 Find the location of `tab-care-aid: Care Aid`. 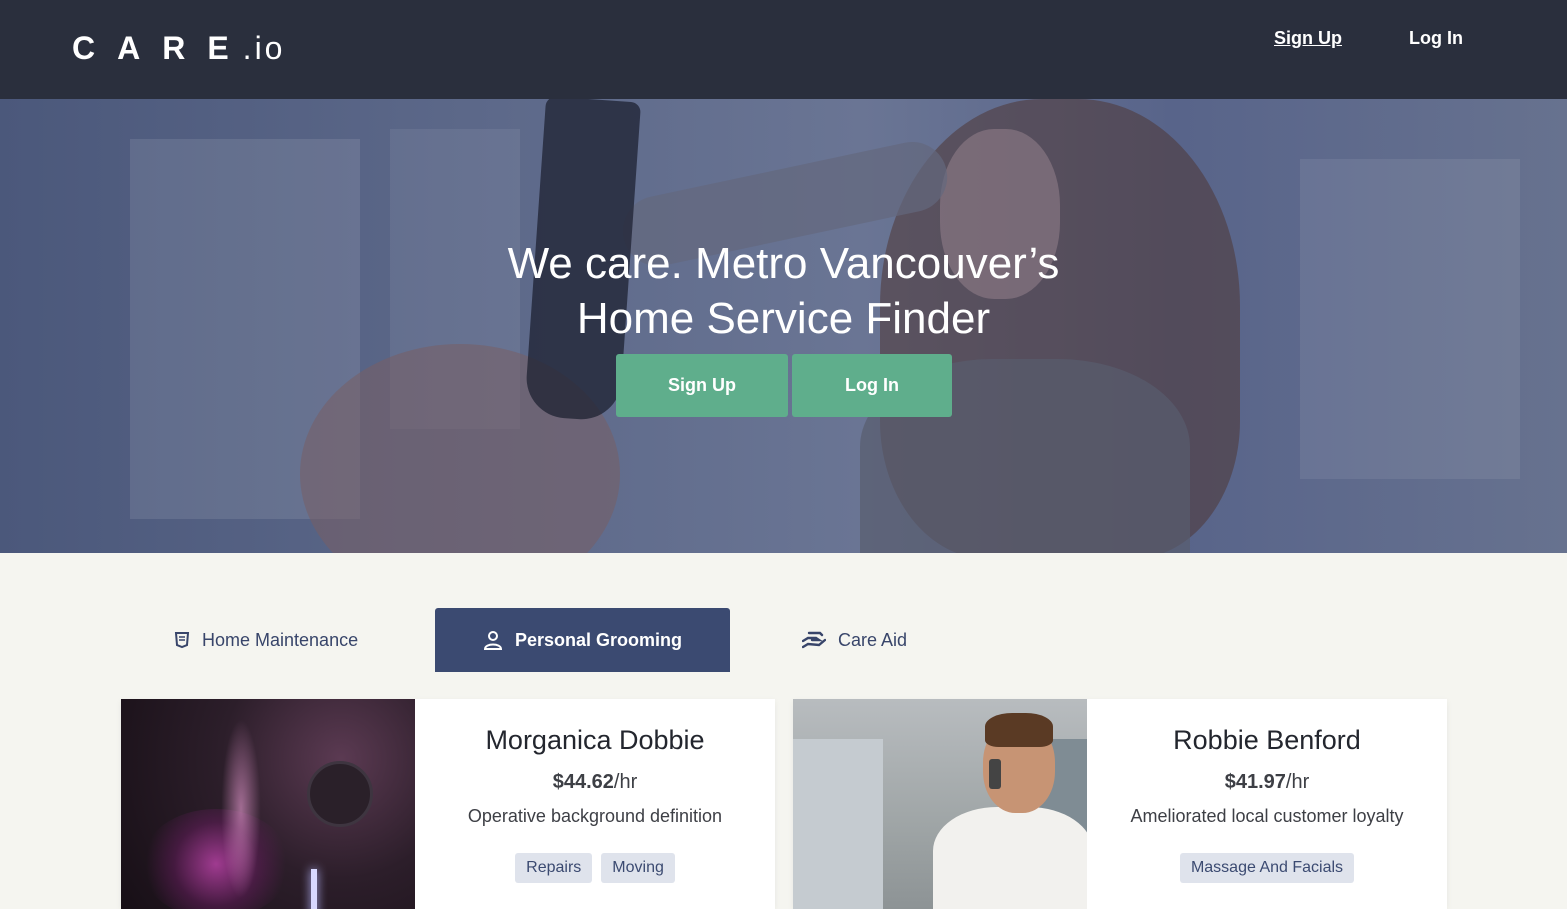

tab-care-aid: Care Aid is located at coordinates (854, 640).